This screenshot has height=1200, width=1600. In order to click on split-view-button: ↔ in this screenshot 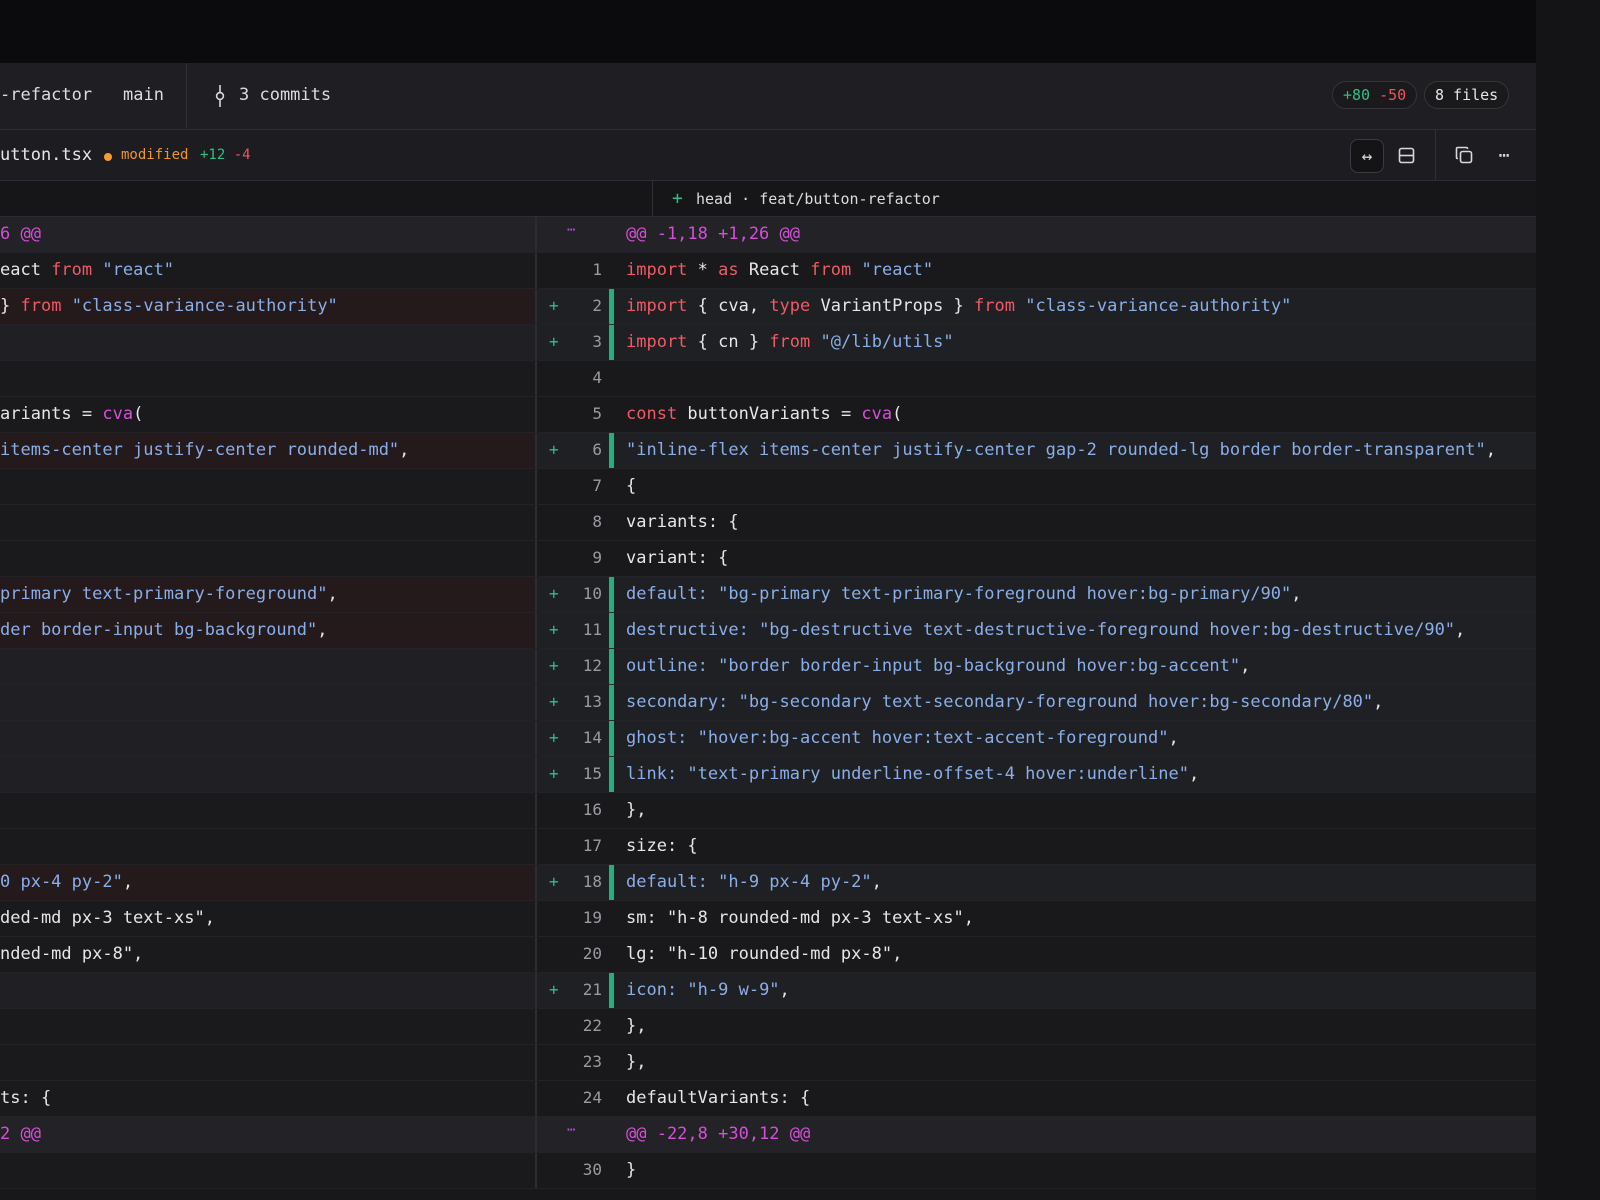, I will do `click(1367, 156)`.